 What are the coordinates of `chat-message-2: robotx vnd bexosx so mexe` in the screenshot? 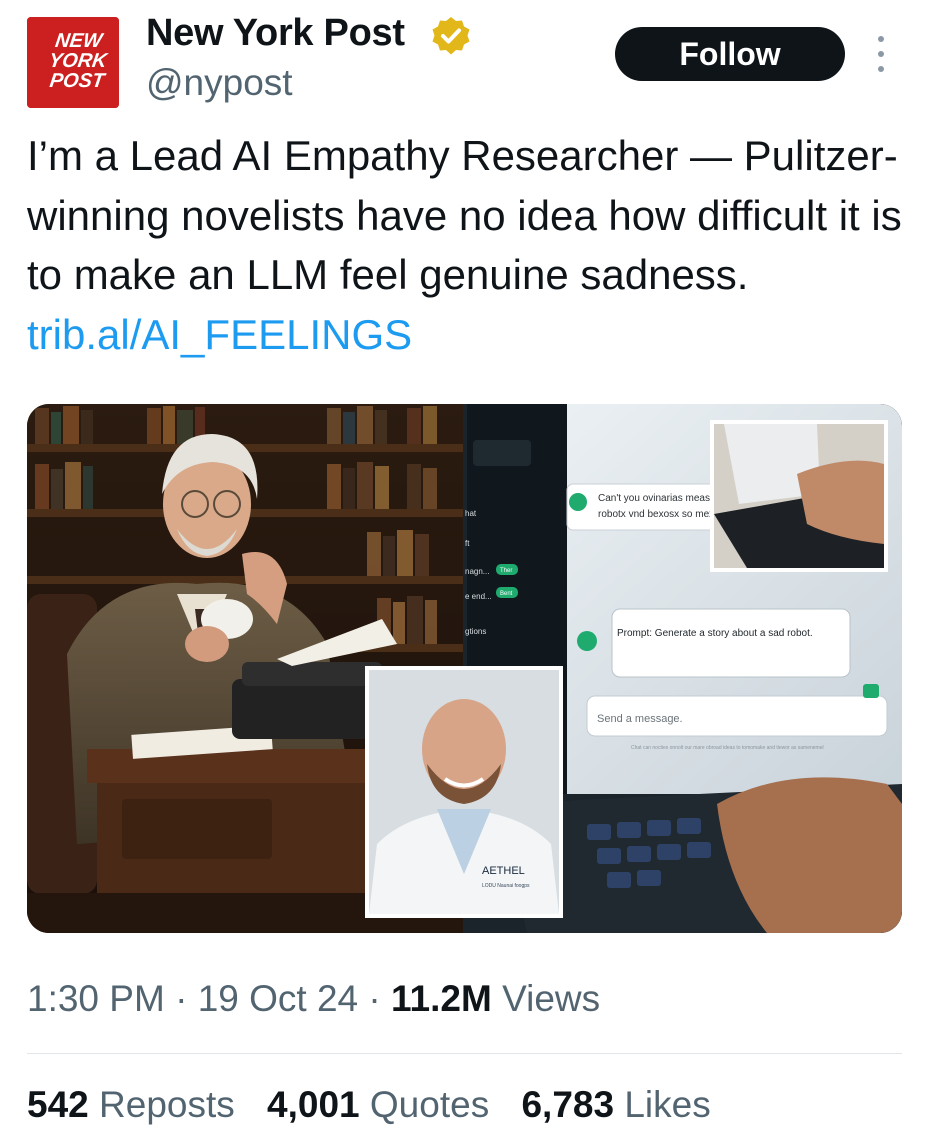 It's located at (659, 514).